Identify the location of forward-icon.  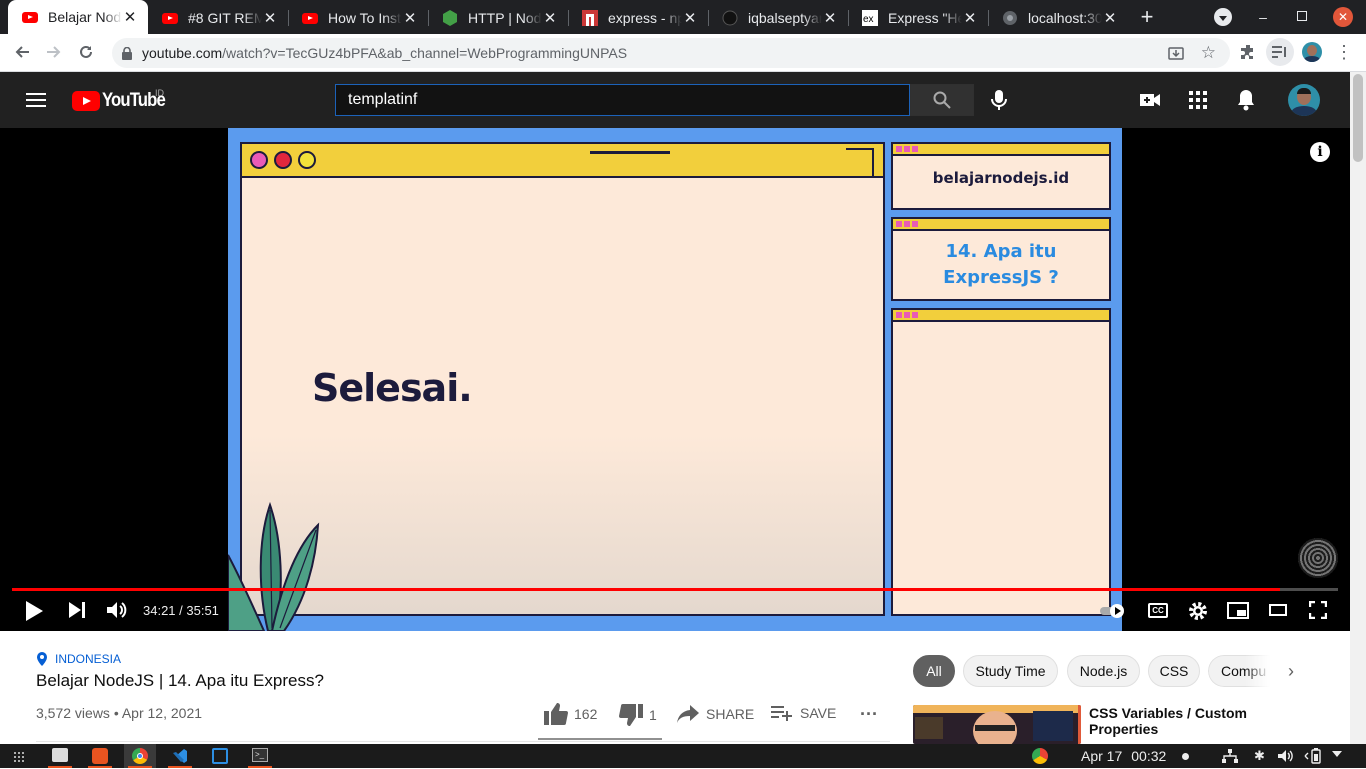
(54, 52).